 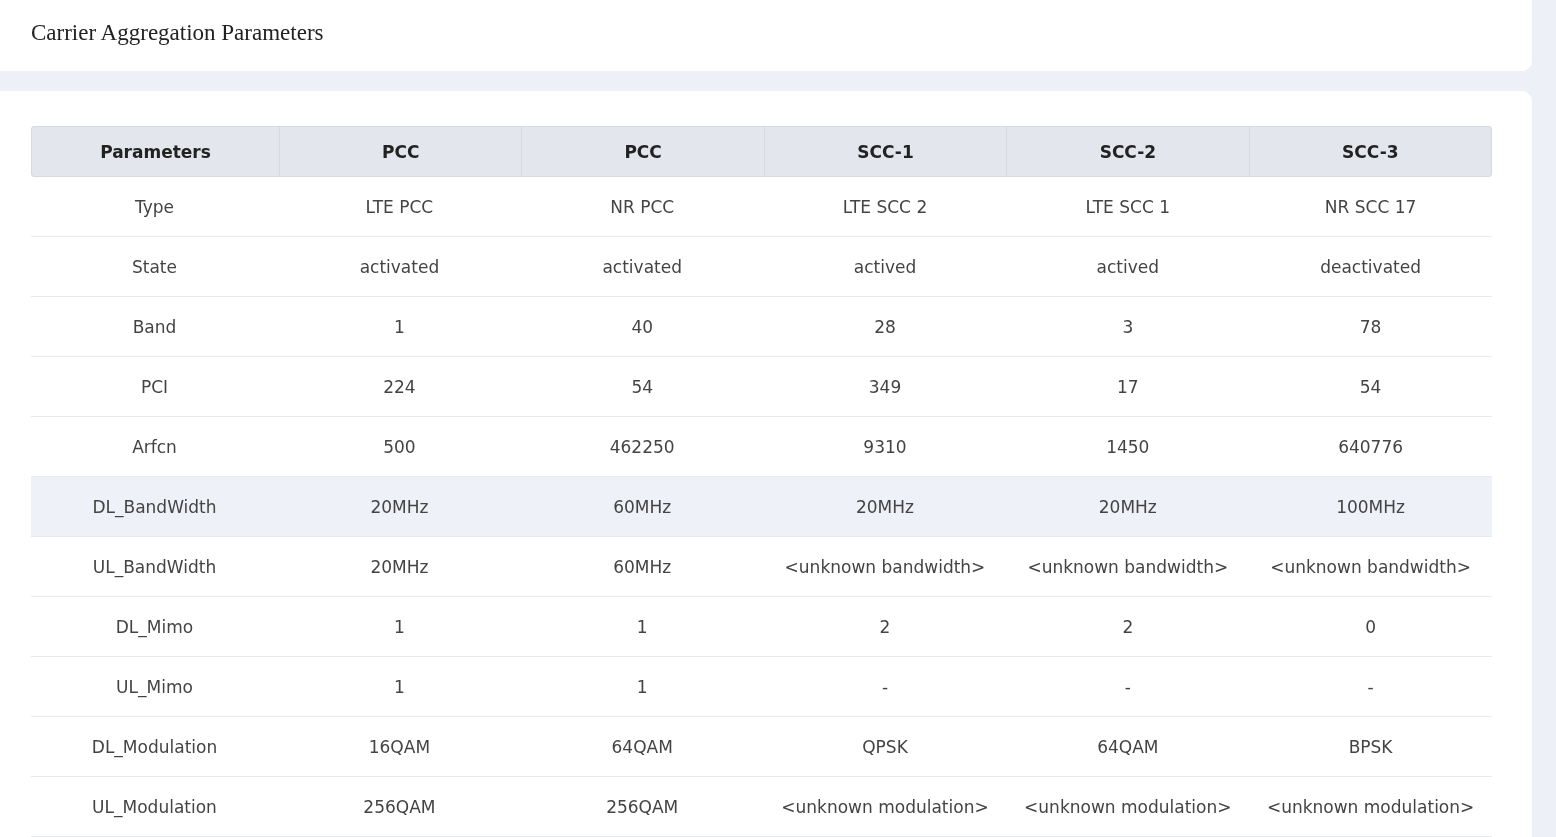 What do you see at coordinates (1128, 447) in the screenshot?
I see `table-cell-text: 1450` at bounding box center [1128, 447].